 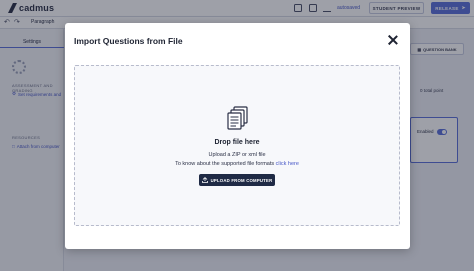 What do you see at coordinates (287, 164) in the screenshot?
I see `formats-link: click here` at bounding box center [287, 164].